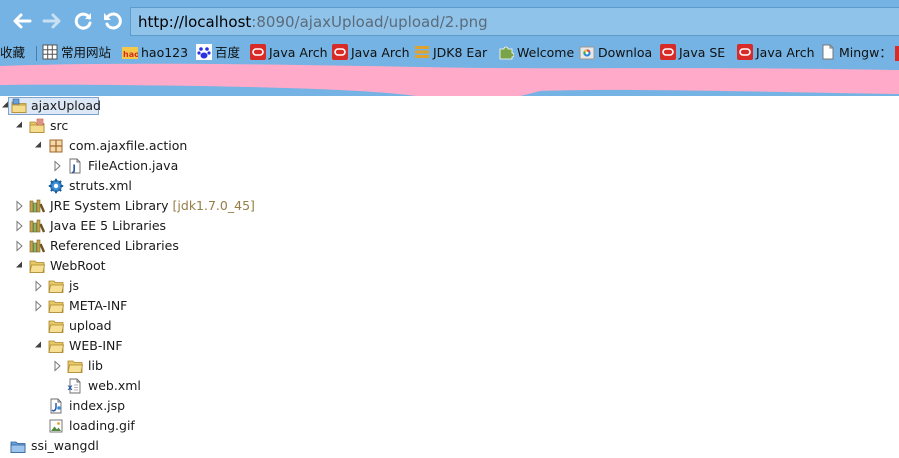 The width and height of the screenshot is (899, 458). What do you see at coordinates (133, 165) in the screenshot?
I see `tree-label: FileAction.java` at bounding box center [133, 165].